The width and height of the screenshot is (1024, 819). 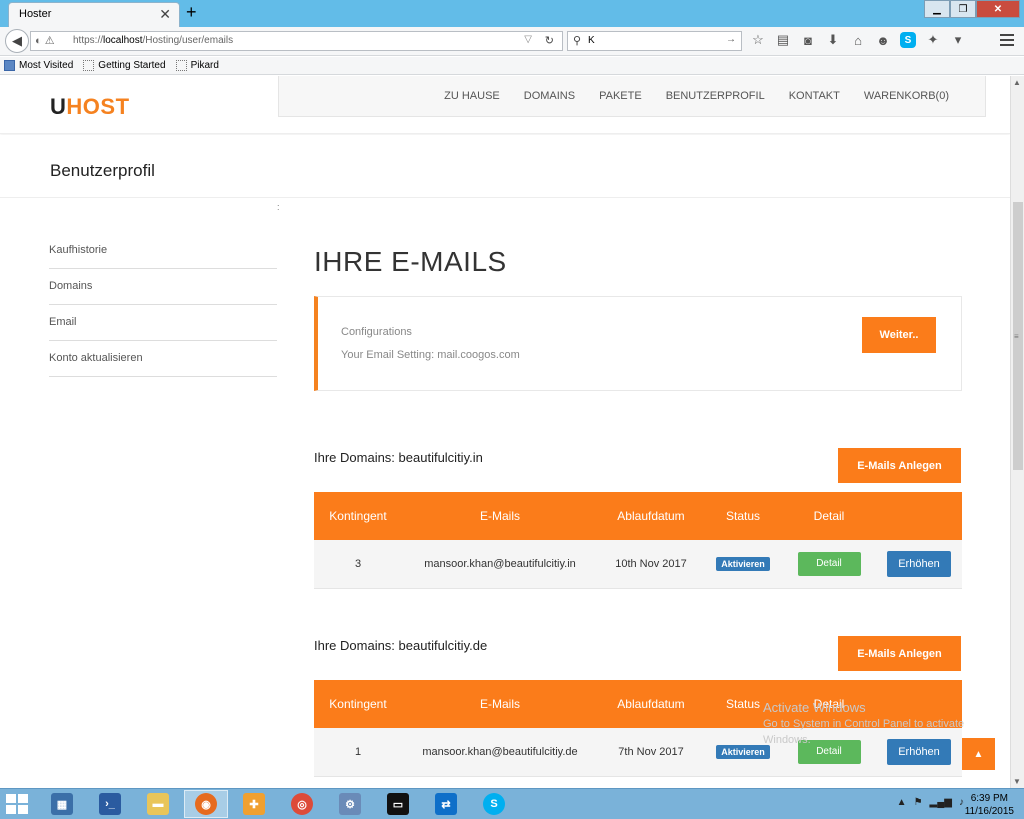 I want to click on taskbar-skype: S, so click(x=494, y=804).